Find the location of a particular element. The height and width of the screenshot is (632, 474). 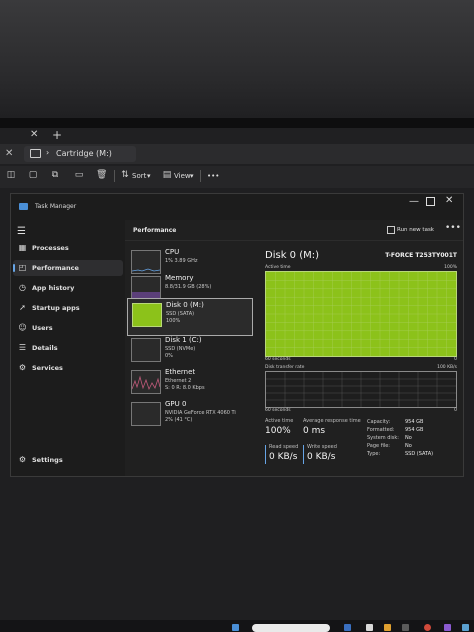

explorer-tab-row is located at coordinates (237, 136).